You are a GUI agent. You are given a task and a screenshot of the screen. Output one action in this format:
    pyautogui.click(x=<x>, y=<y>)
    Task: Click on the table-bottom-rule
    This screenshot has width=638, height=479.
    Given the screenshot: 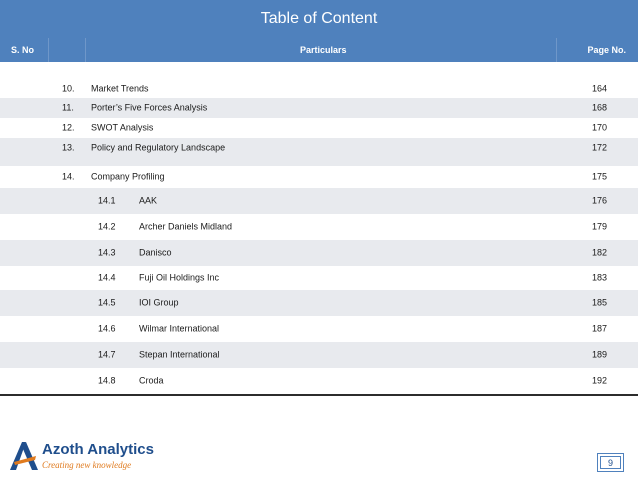 What is the action you would take?
    pyautogui.click(x=319, y=395)
    